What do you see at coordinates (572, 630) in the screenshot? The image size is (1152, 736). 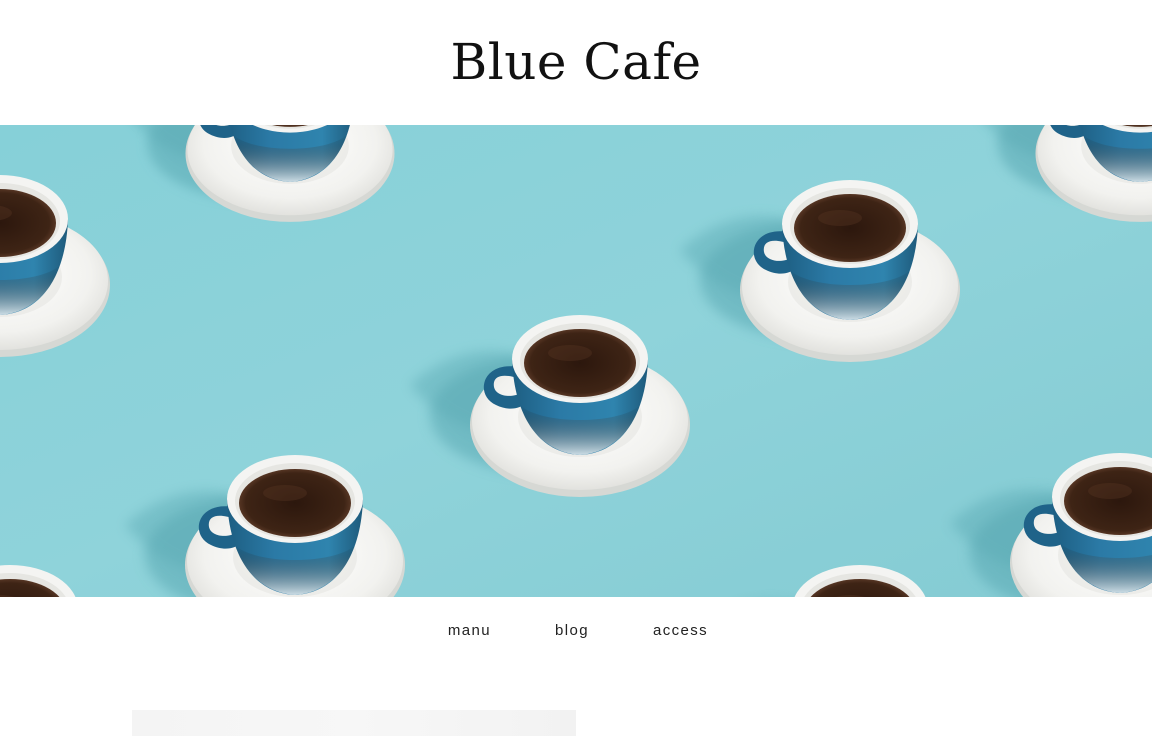 I see `nav-item-blog: blog` at bounding box center [572, 630].